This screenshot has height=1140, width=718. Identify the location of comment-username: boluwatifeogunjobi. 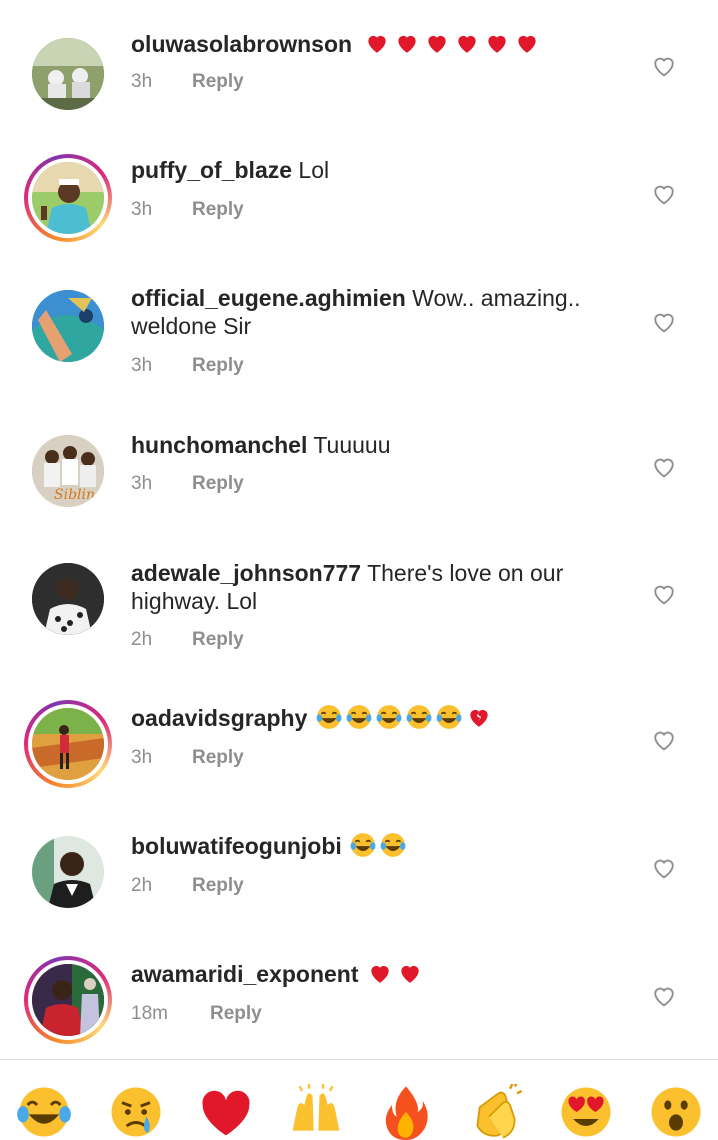
(236, 846).